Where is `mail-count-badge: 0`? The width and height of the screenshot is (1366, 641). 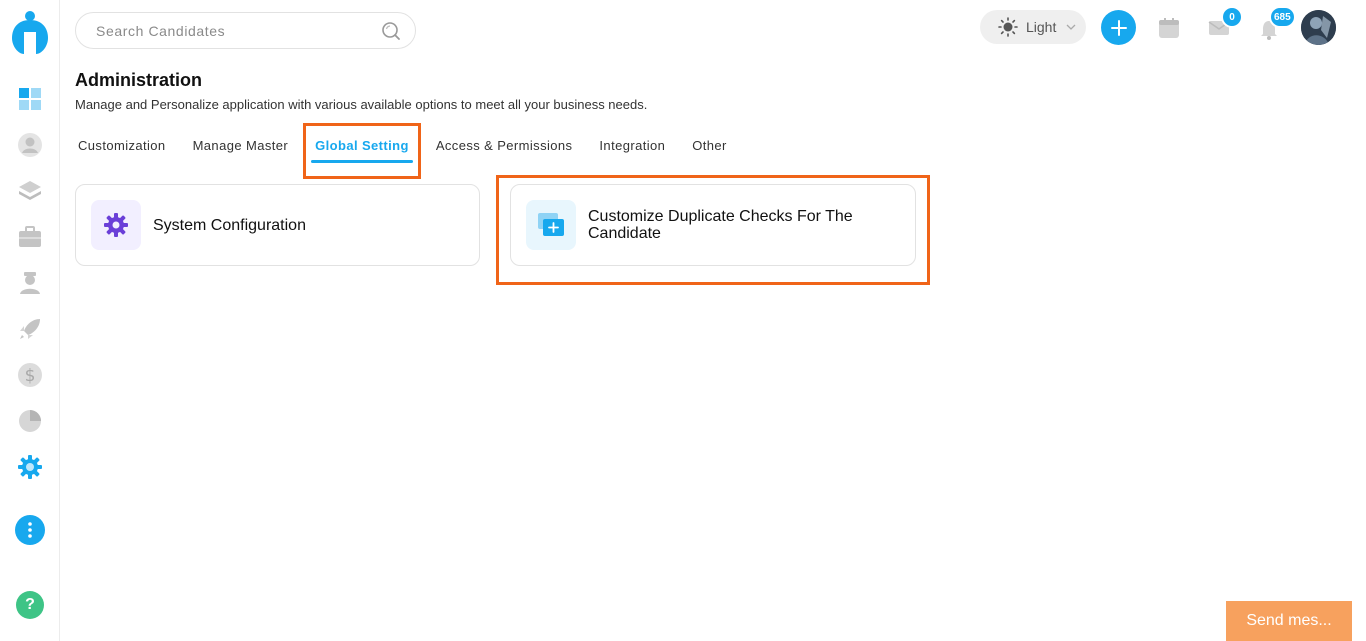
mail-count-badge: 0 is located at coordinates (1232, 17).